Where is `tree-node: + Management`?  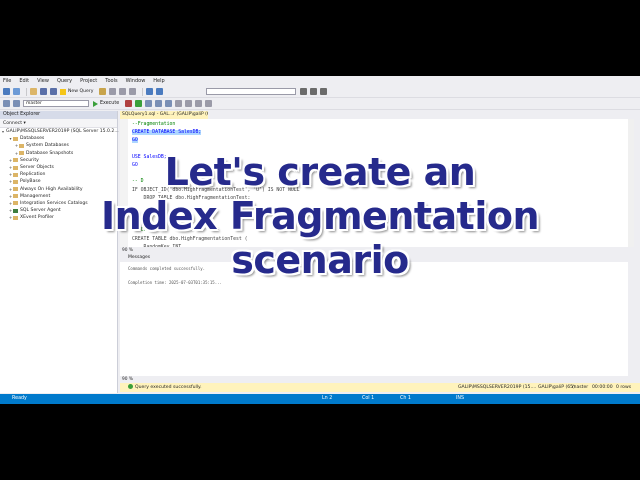 tree-node: + Management is located at coordinates (58, 196).